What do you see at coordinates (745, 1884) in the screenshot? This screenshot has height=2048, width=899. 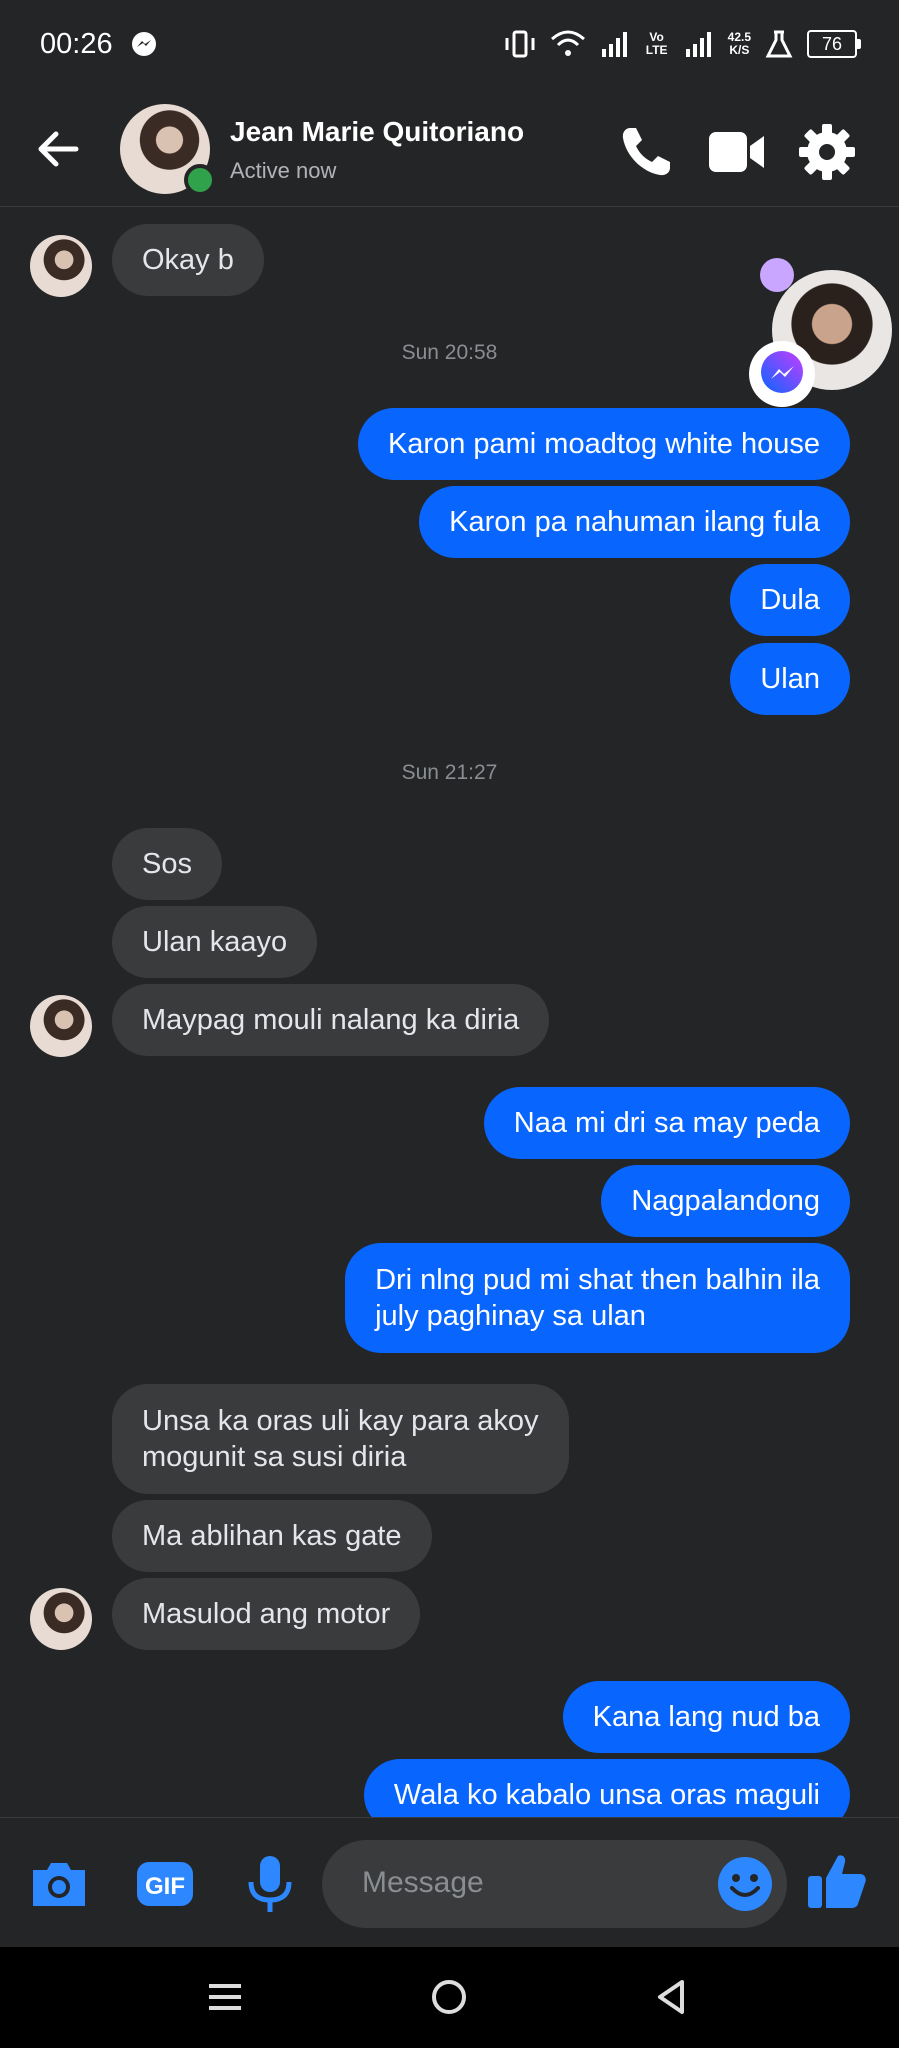 I see `emoji-icon` at bounding box center [745, 1884].